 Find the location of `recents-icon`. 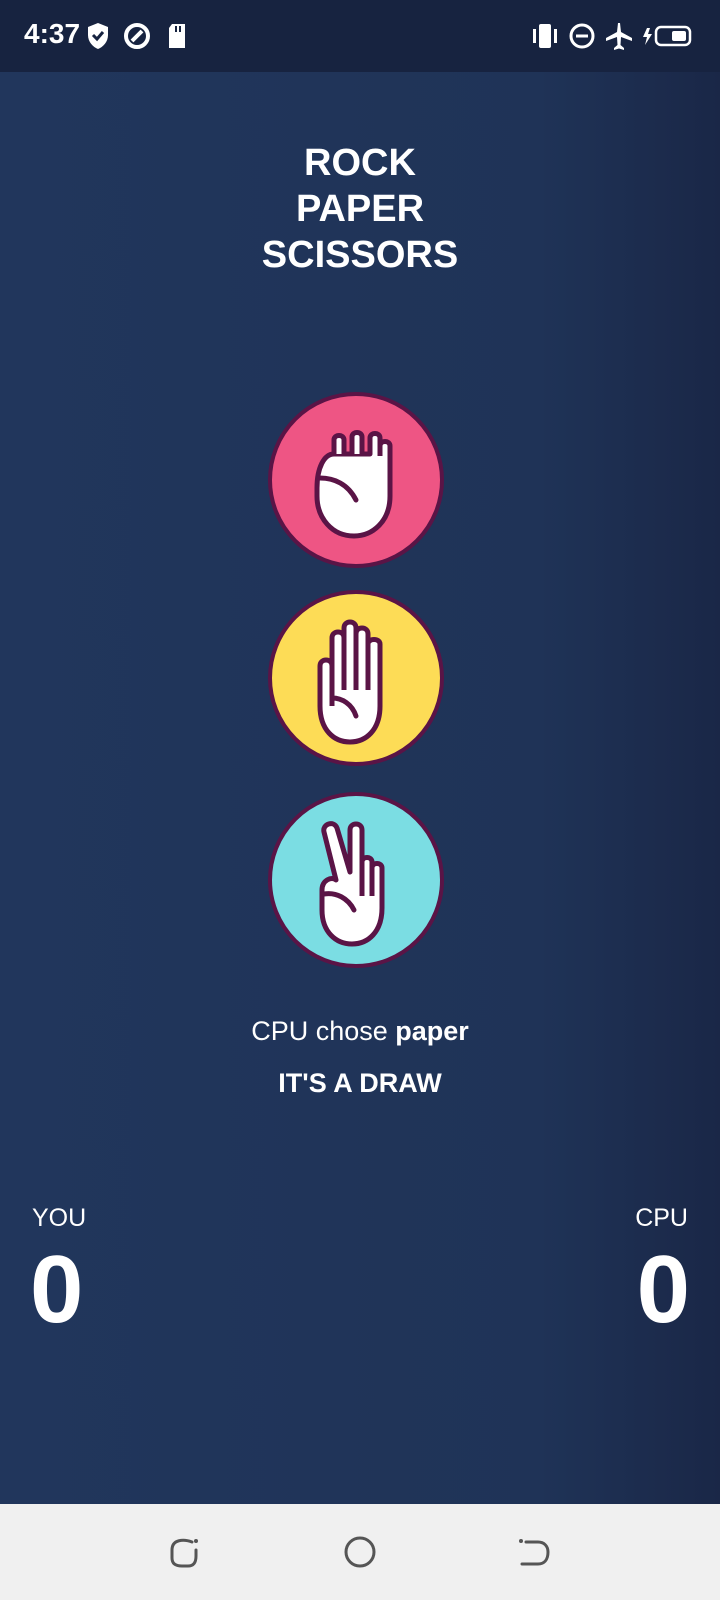

recents-icon is located at coordinates (184, 1552).